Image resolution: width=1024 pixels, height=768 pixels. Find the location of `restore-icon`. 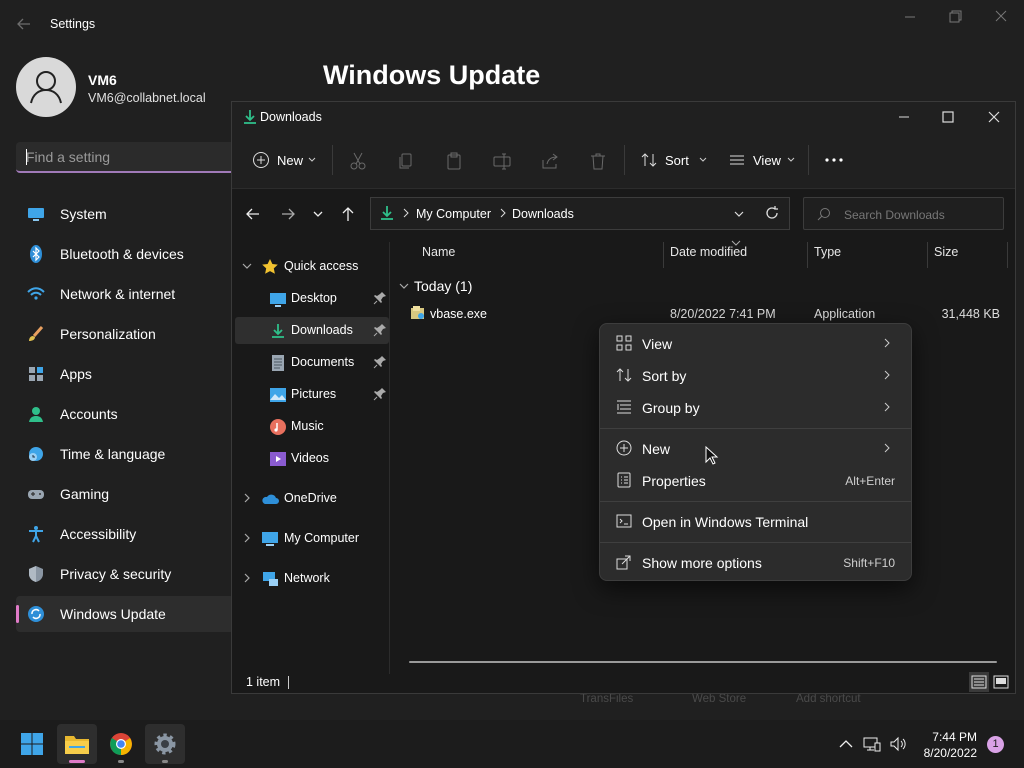

restore-icon is located at coordinates (955, 18).